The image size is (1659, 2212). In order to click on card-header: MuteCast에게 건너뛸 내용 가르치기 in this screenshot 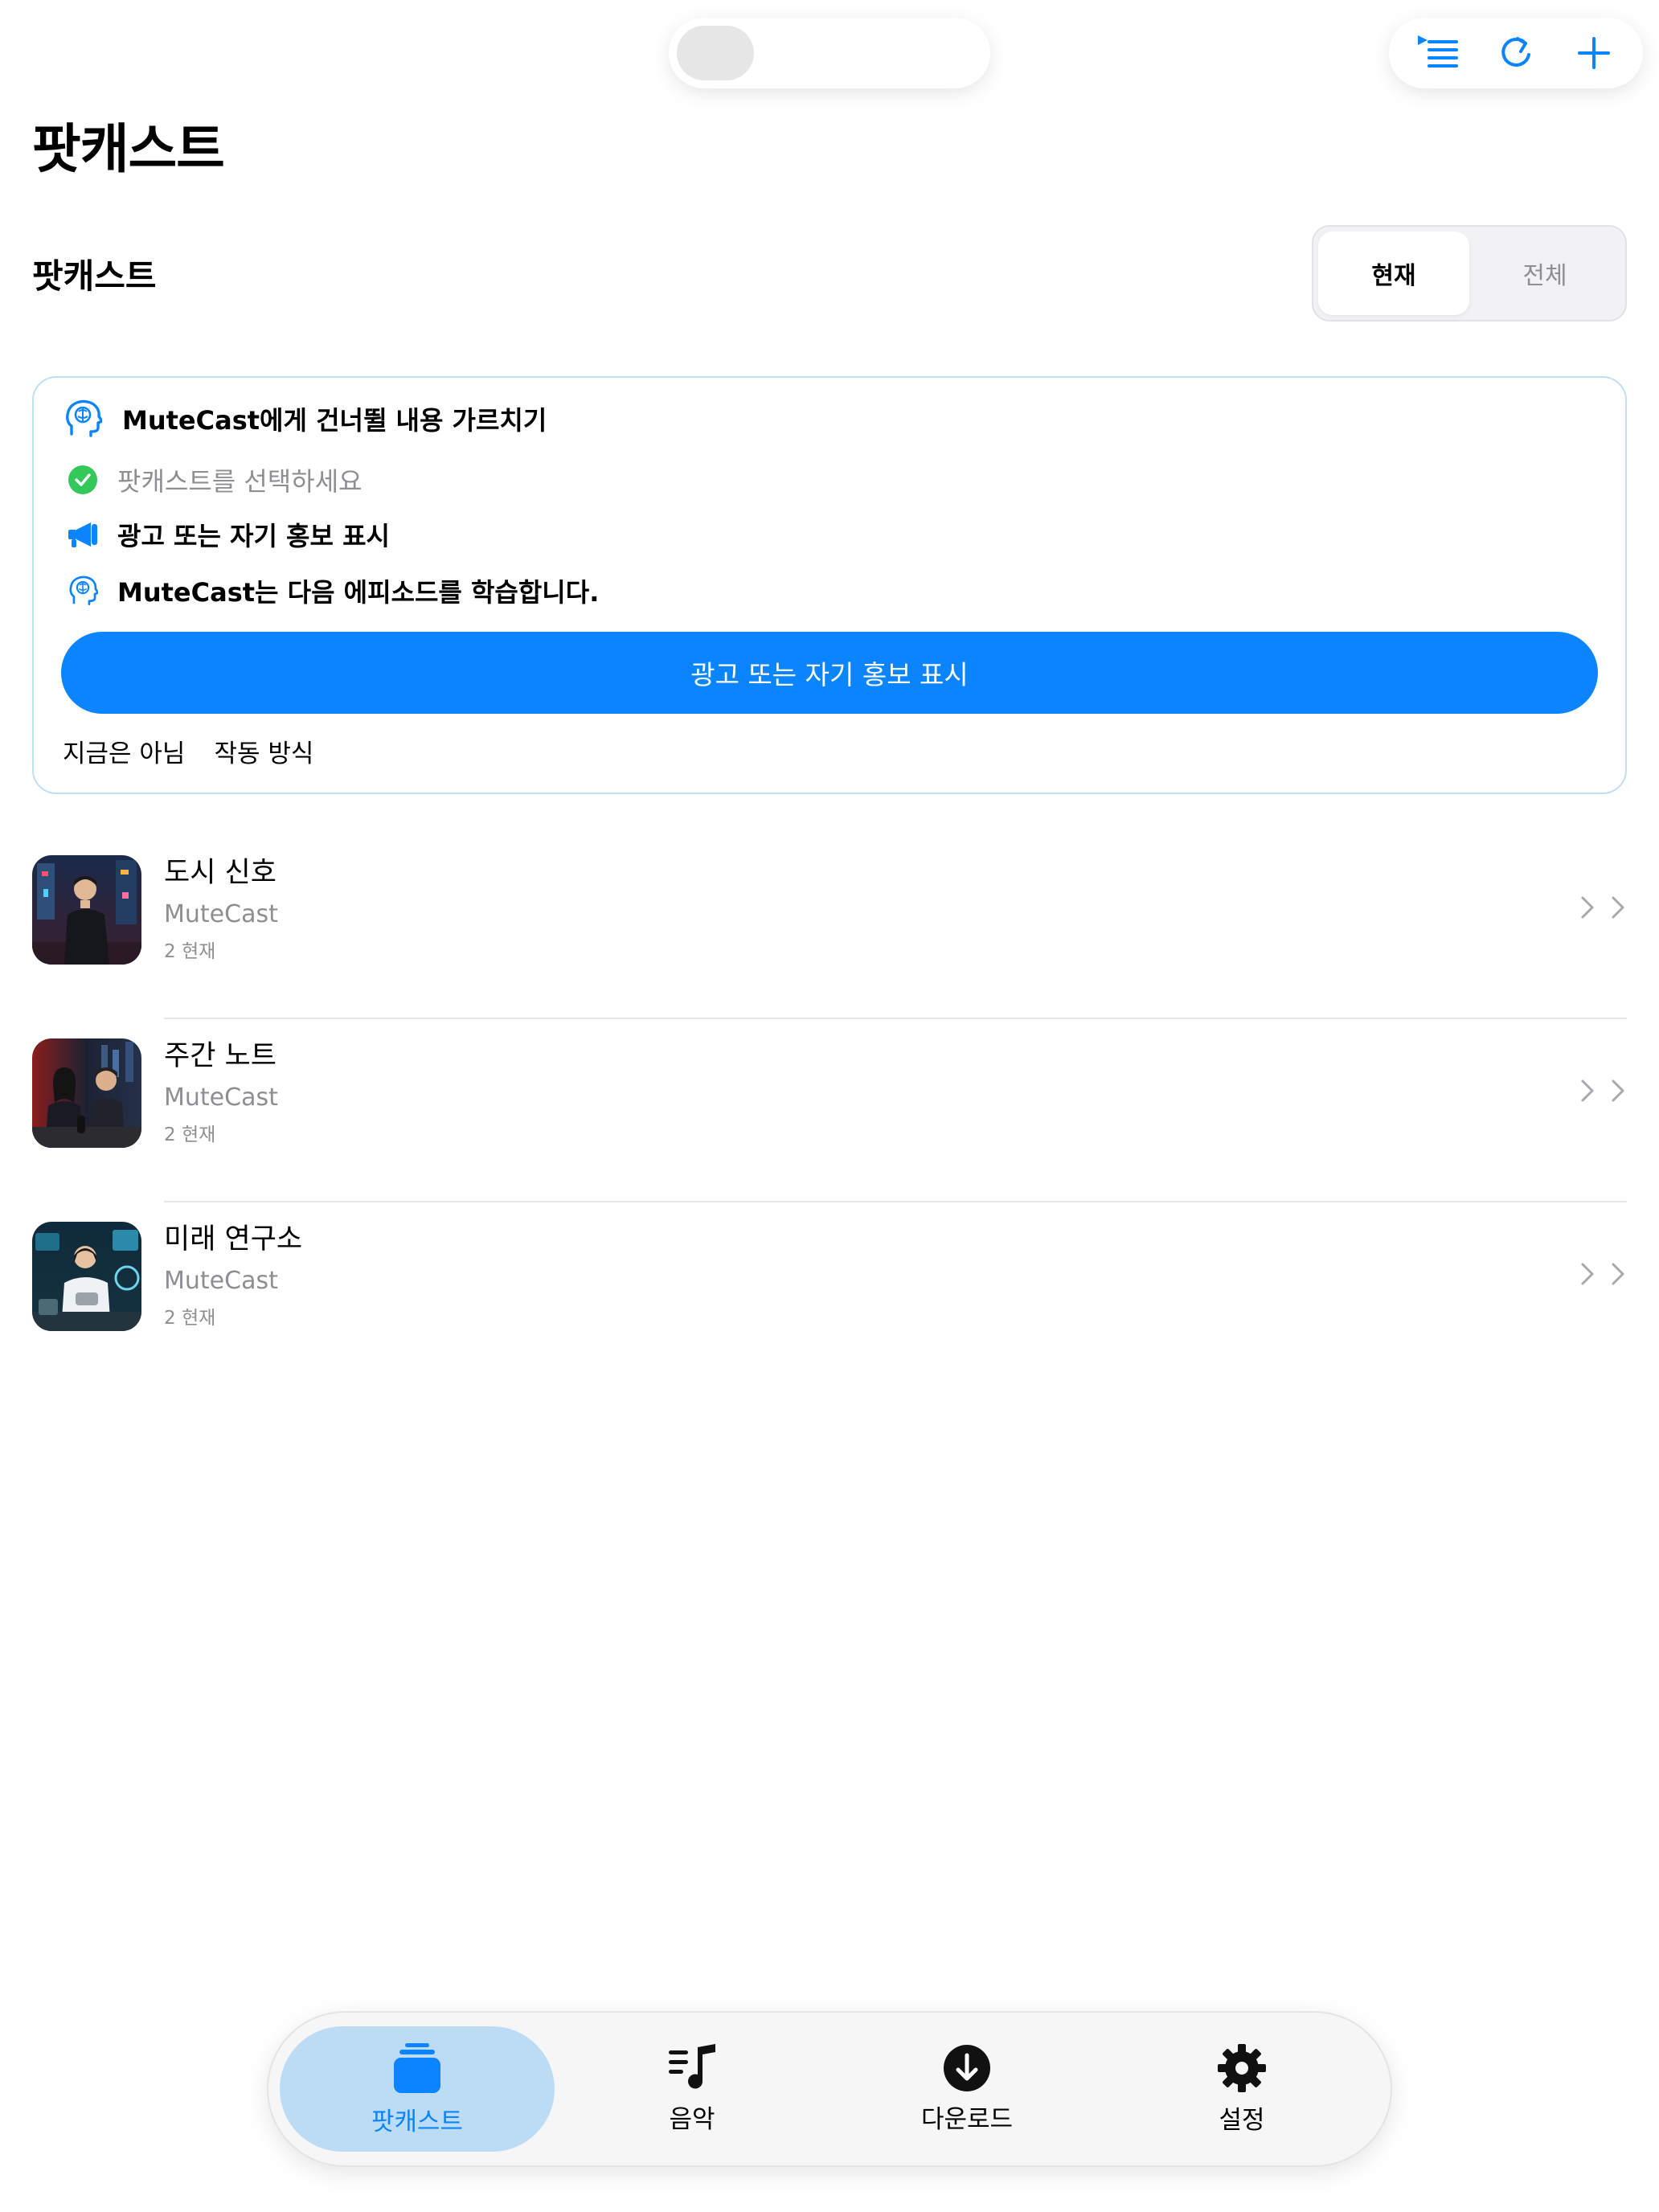, I will do `click(305, 419)`.